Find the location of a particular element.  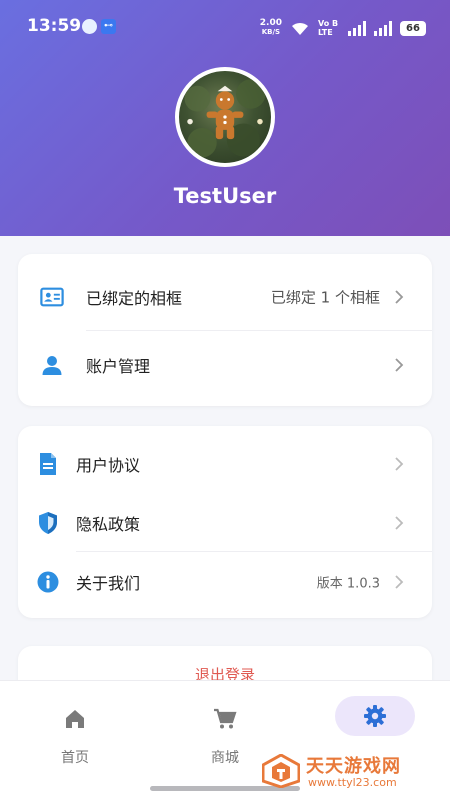

status-right-cluster: 2.00 KB/S Vo B LTE 66 is located at coordinates (343, 28).